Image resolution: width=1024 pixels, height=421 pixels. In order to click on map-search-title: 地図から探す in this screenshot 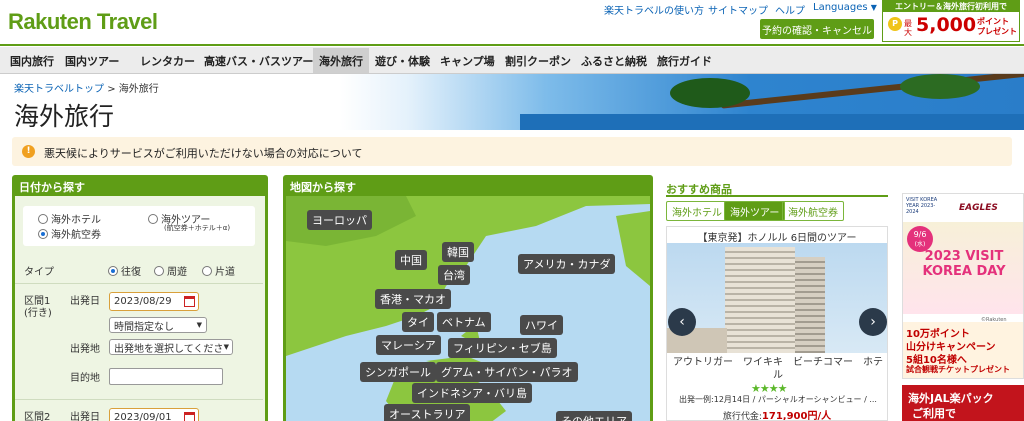, I will do `click(323, 187)`.